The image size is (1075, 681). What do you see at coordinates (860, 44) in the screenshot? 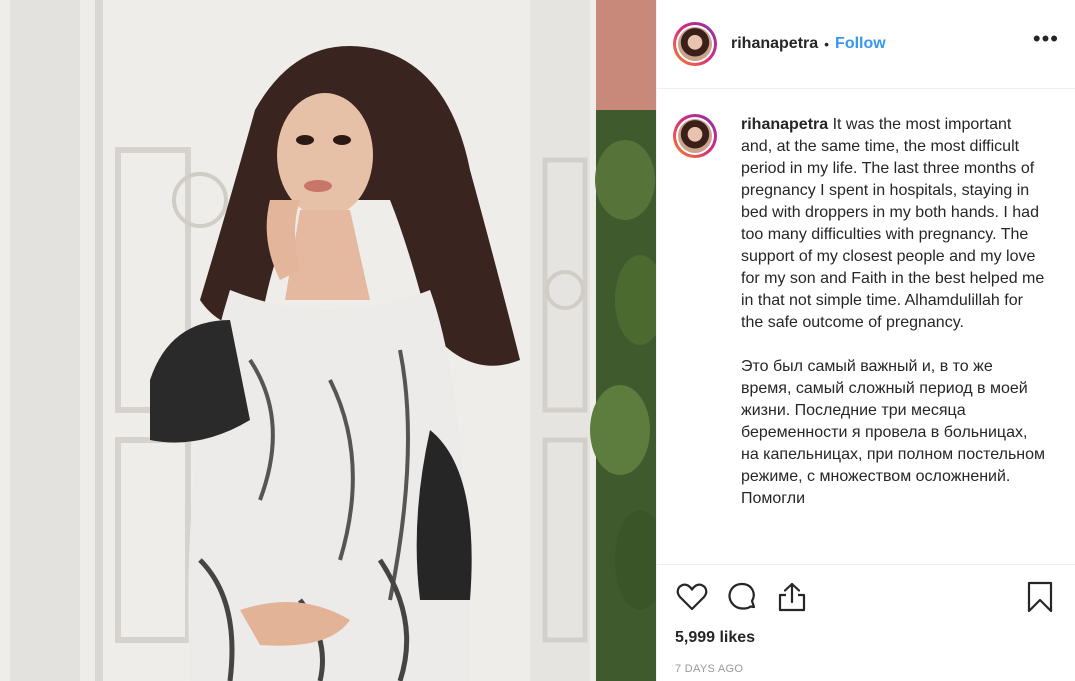
I see `follow-button: Follow` at bounding box center [860, 44].